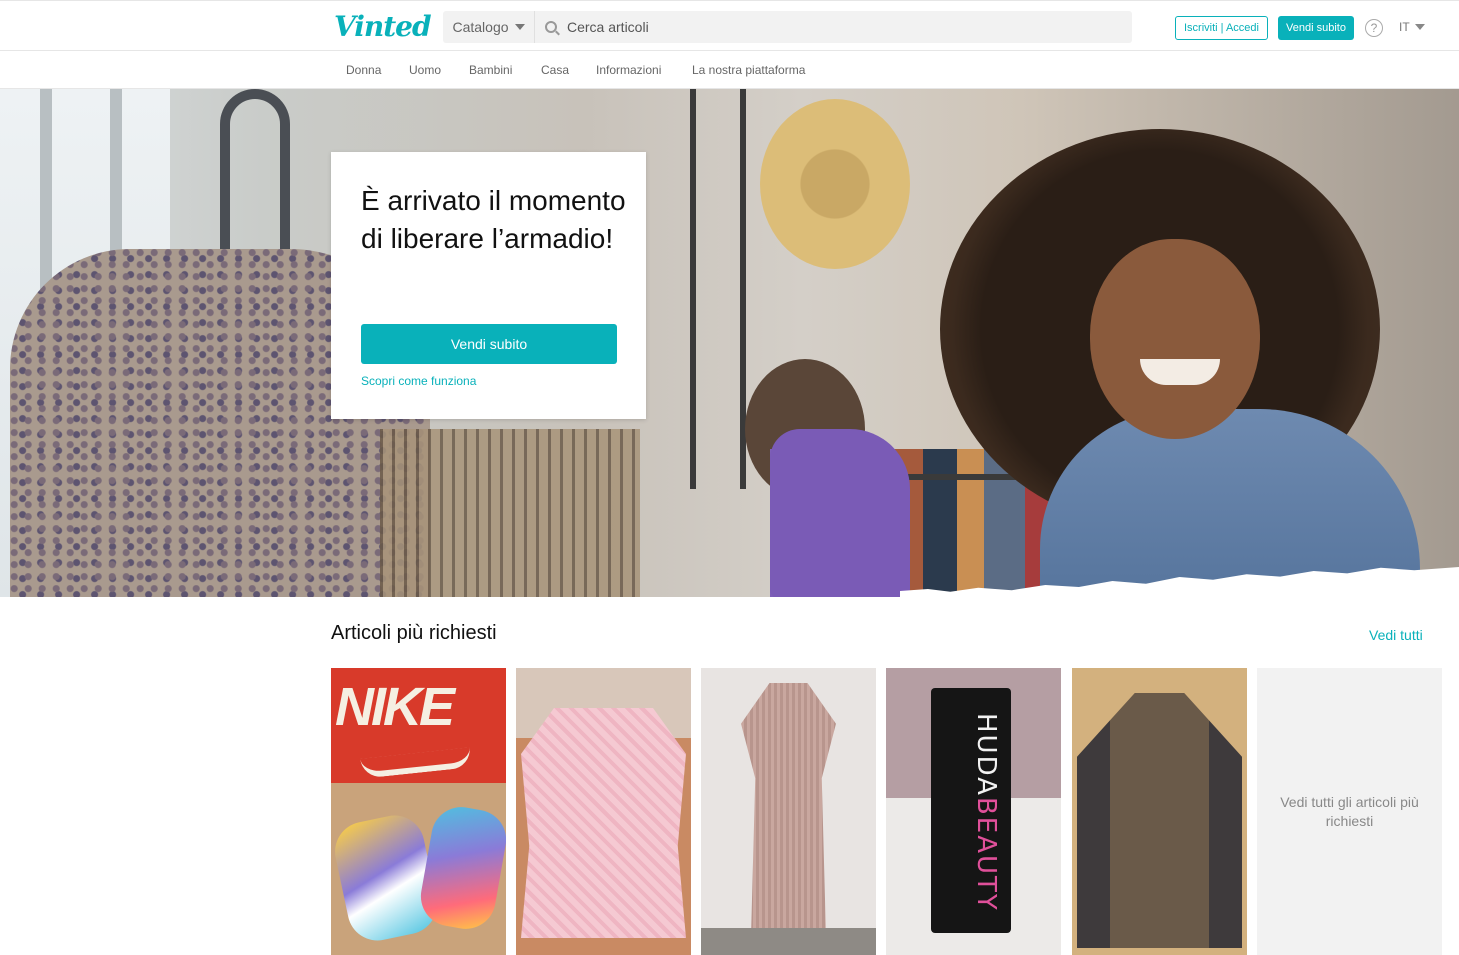 Image resolution: width=1459 pixels, height=955 pixels. Describe the element at coordinates (971, 810) in the screenshot. I see `huda-beauty-box-image: HUDABEAUTY` at that location.